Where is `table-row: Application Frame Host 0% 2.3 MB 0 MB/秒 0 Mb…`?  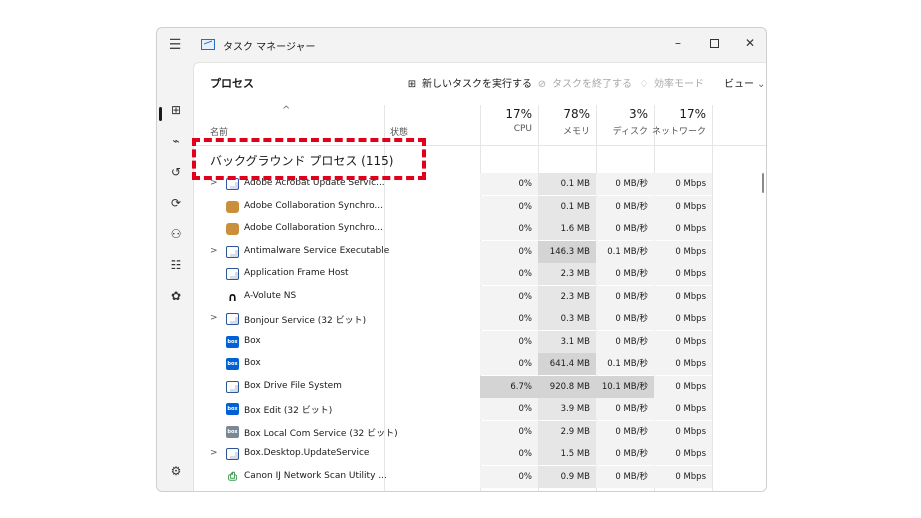 table-row: Application Frame Host 0% 2.3 MB 0 MB/秒 0 Mb… is located at coordinates (480, 274).